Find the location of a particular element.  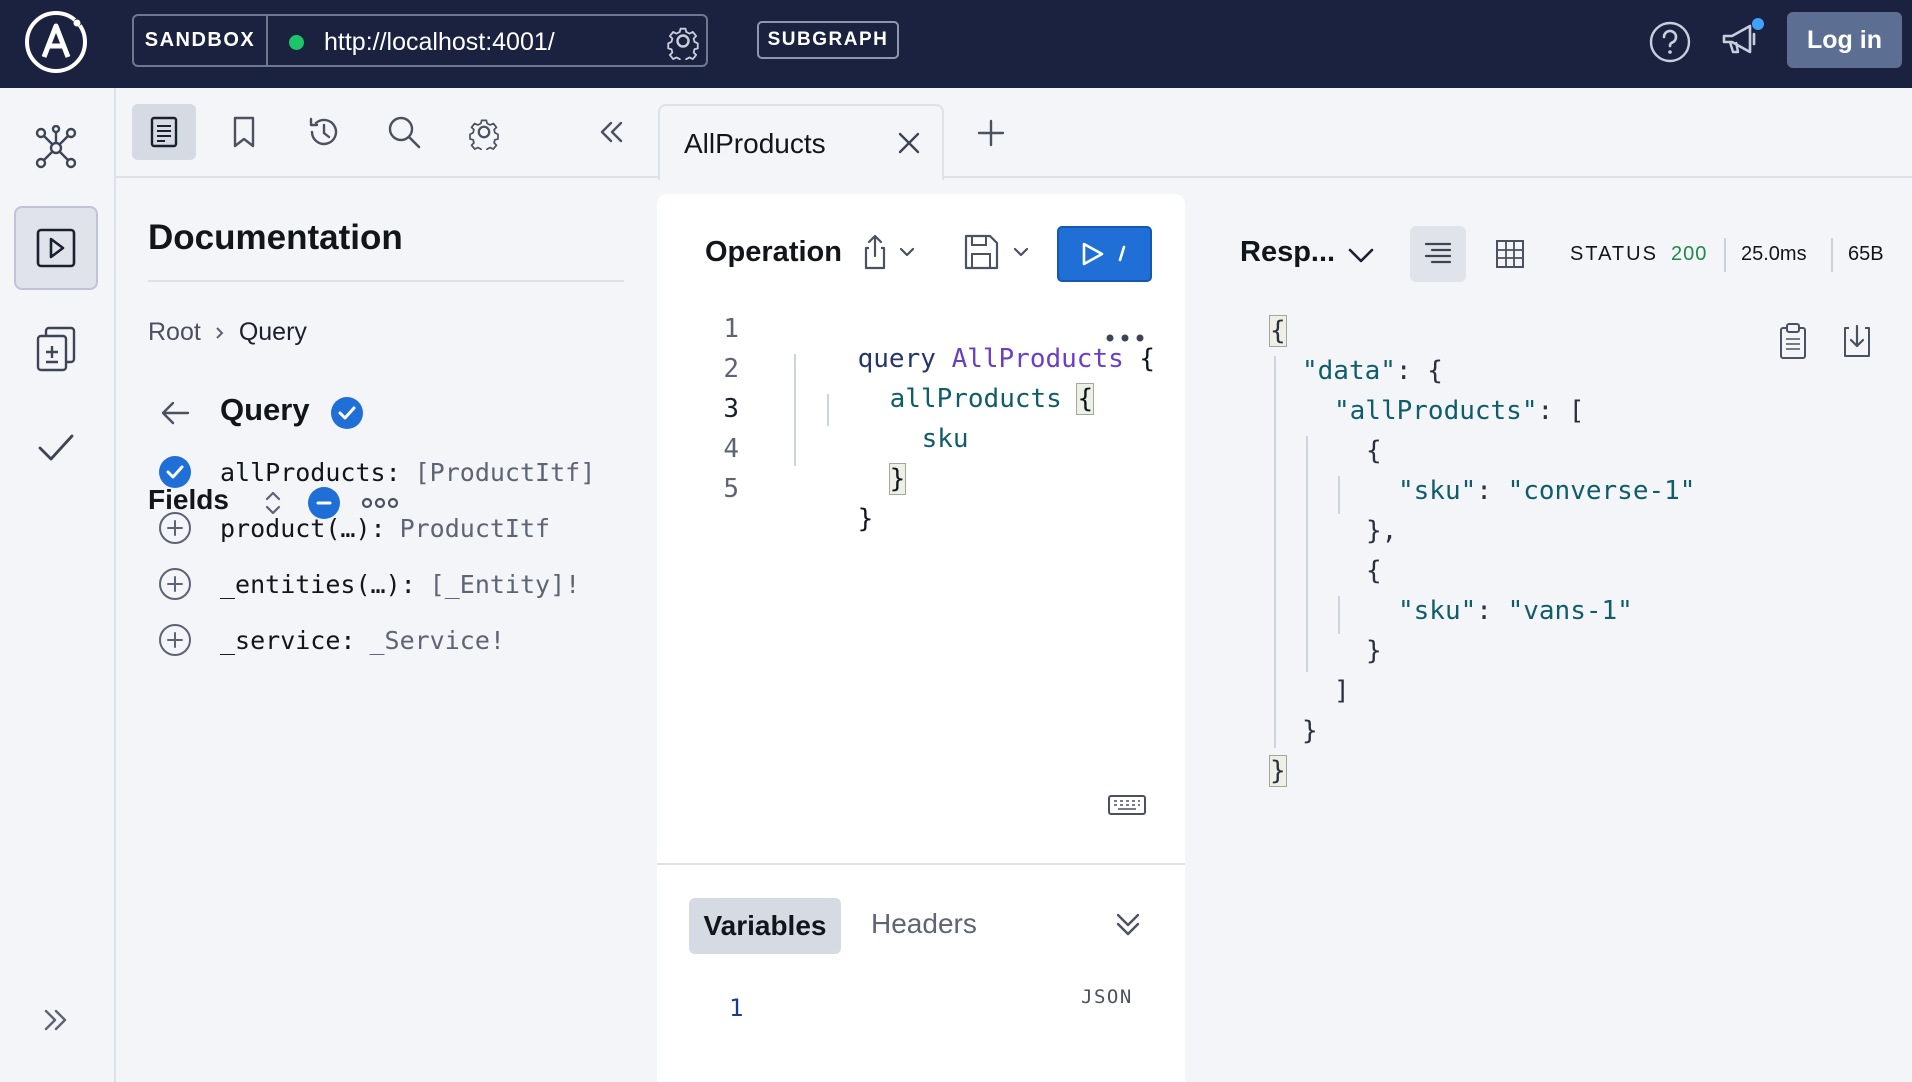

keyboard-icon is located at coordinates (1127, 805).